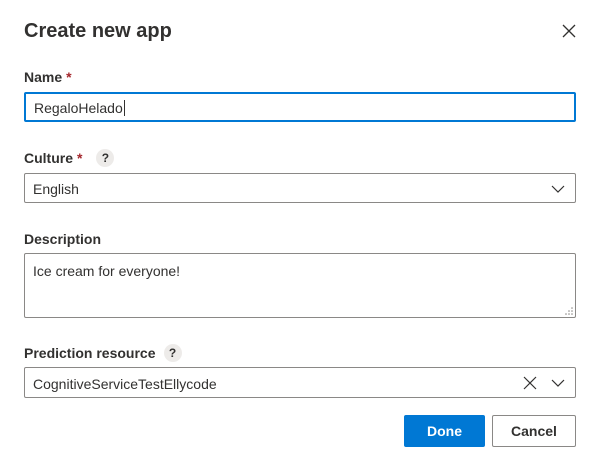  I want to click on name-label: Name, so click(43, 77).